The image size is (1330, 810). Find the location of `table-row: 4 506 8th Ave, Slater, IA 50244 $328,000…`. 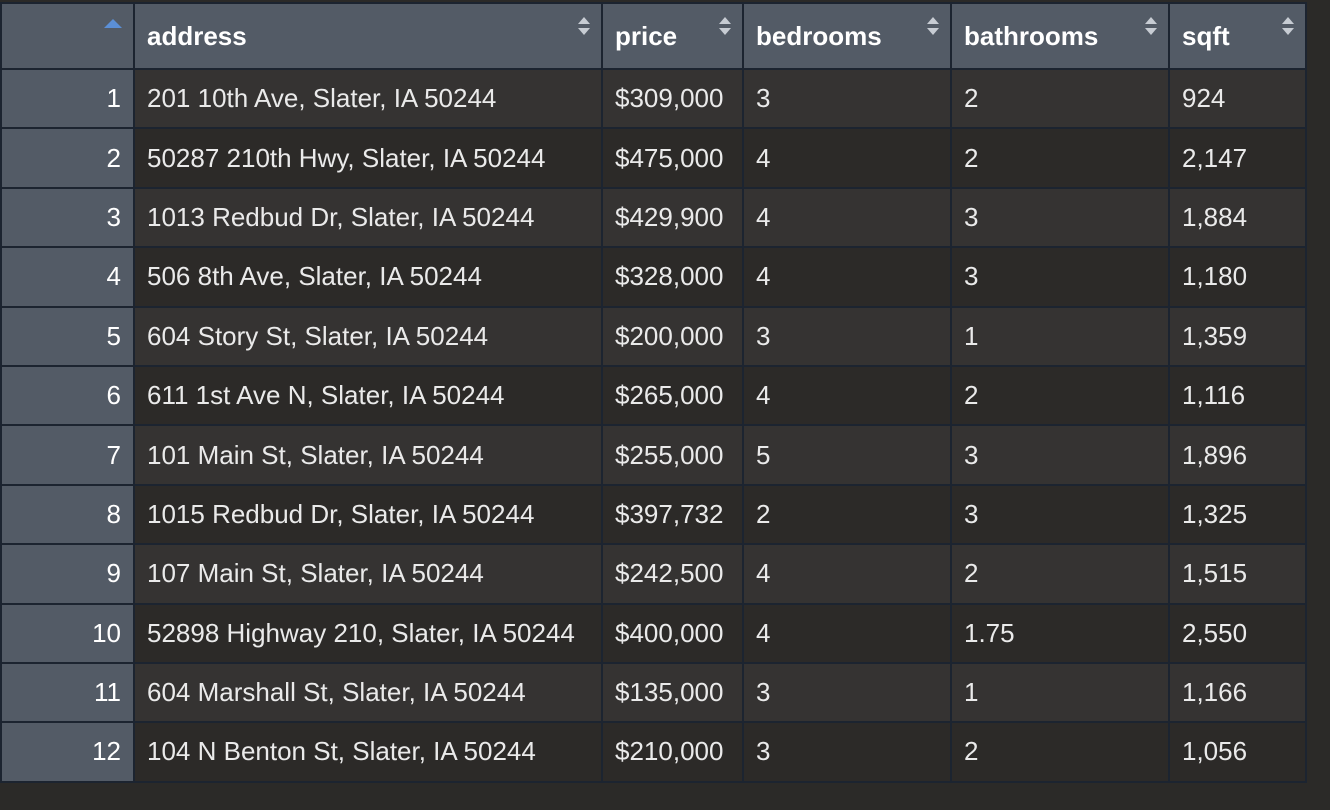

table-row: 4 506 8th Ave, Slater, IA 50244 $328,000… is located at coordinates (653, 277).